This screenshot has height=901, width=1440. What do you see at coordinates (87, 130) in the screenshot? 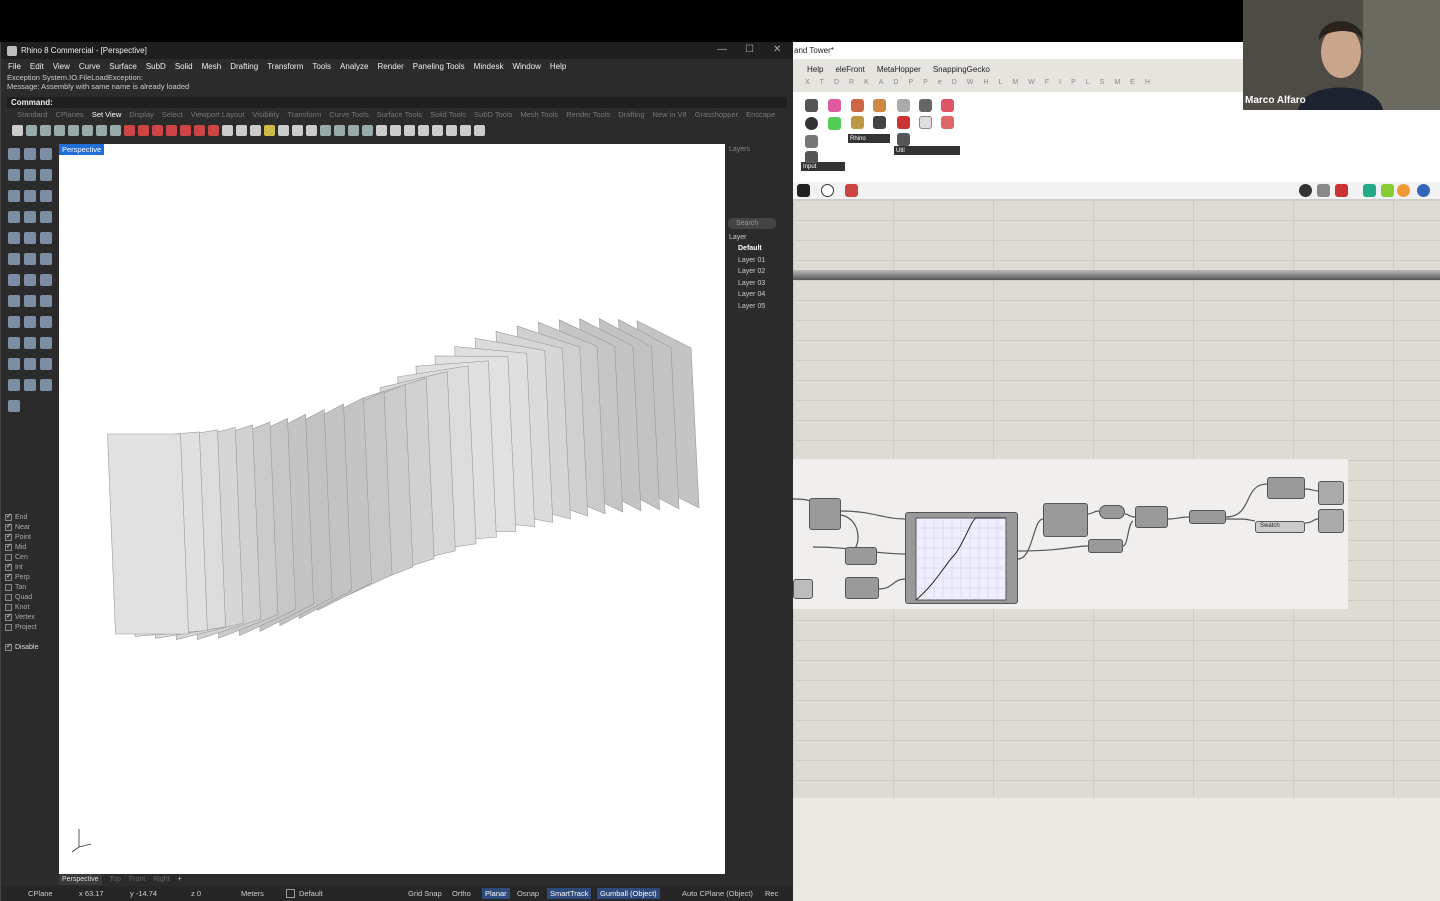
I see `undo-view-icon` at bounding box center [87, 130].